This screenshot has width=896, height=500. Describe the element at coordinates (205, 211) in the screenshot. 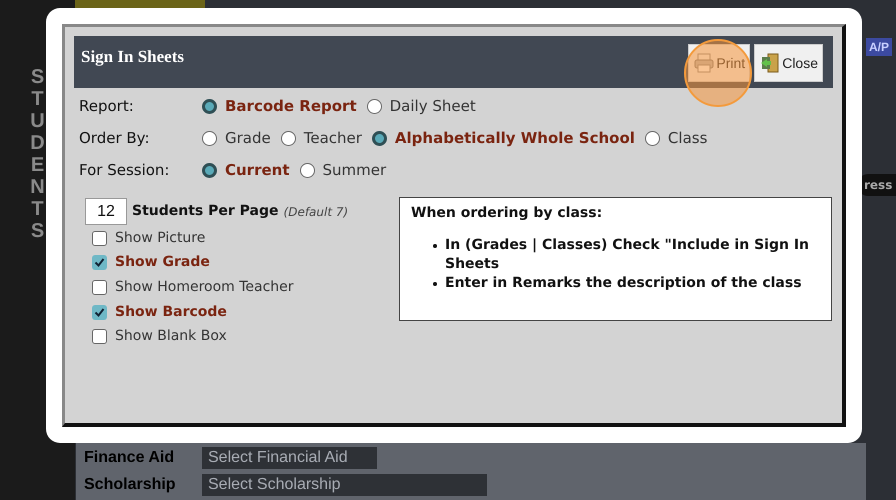

I see `field-label: Students Per Page` at that location.